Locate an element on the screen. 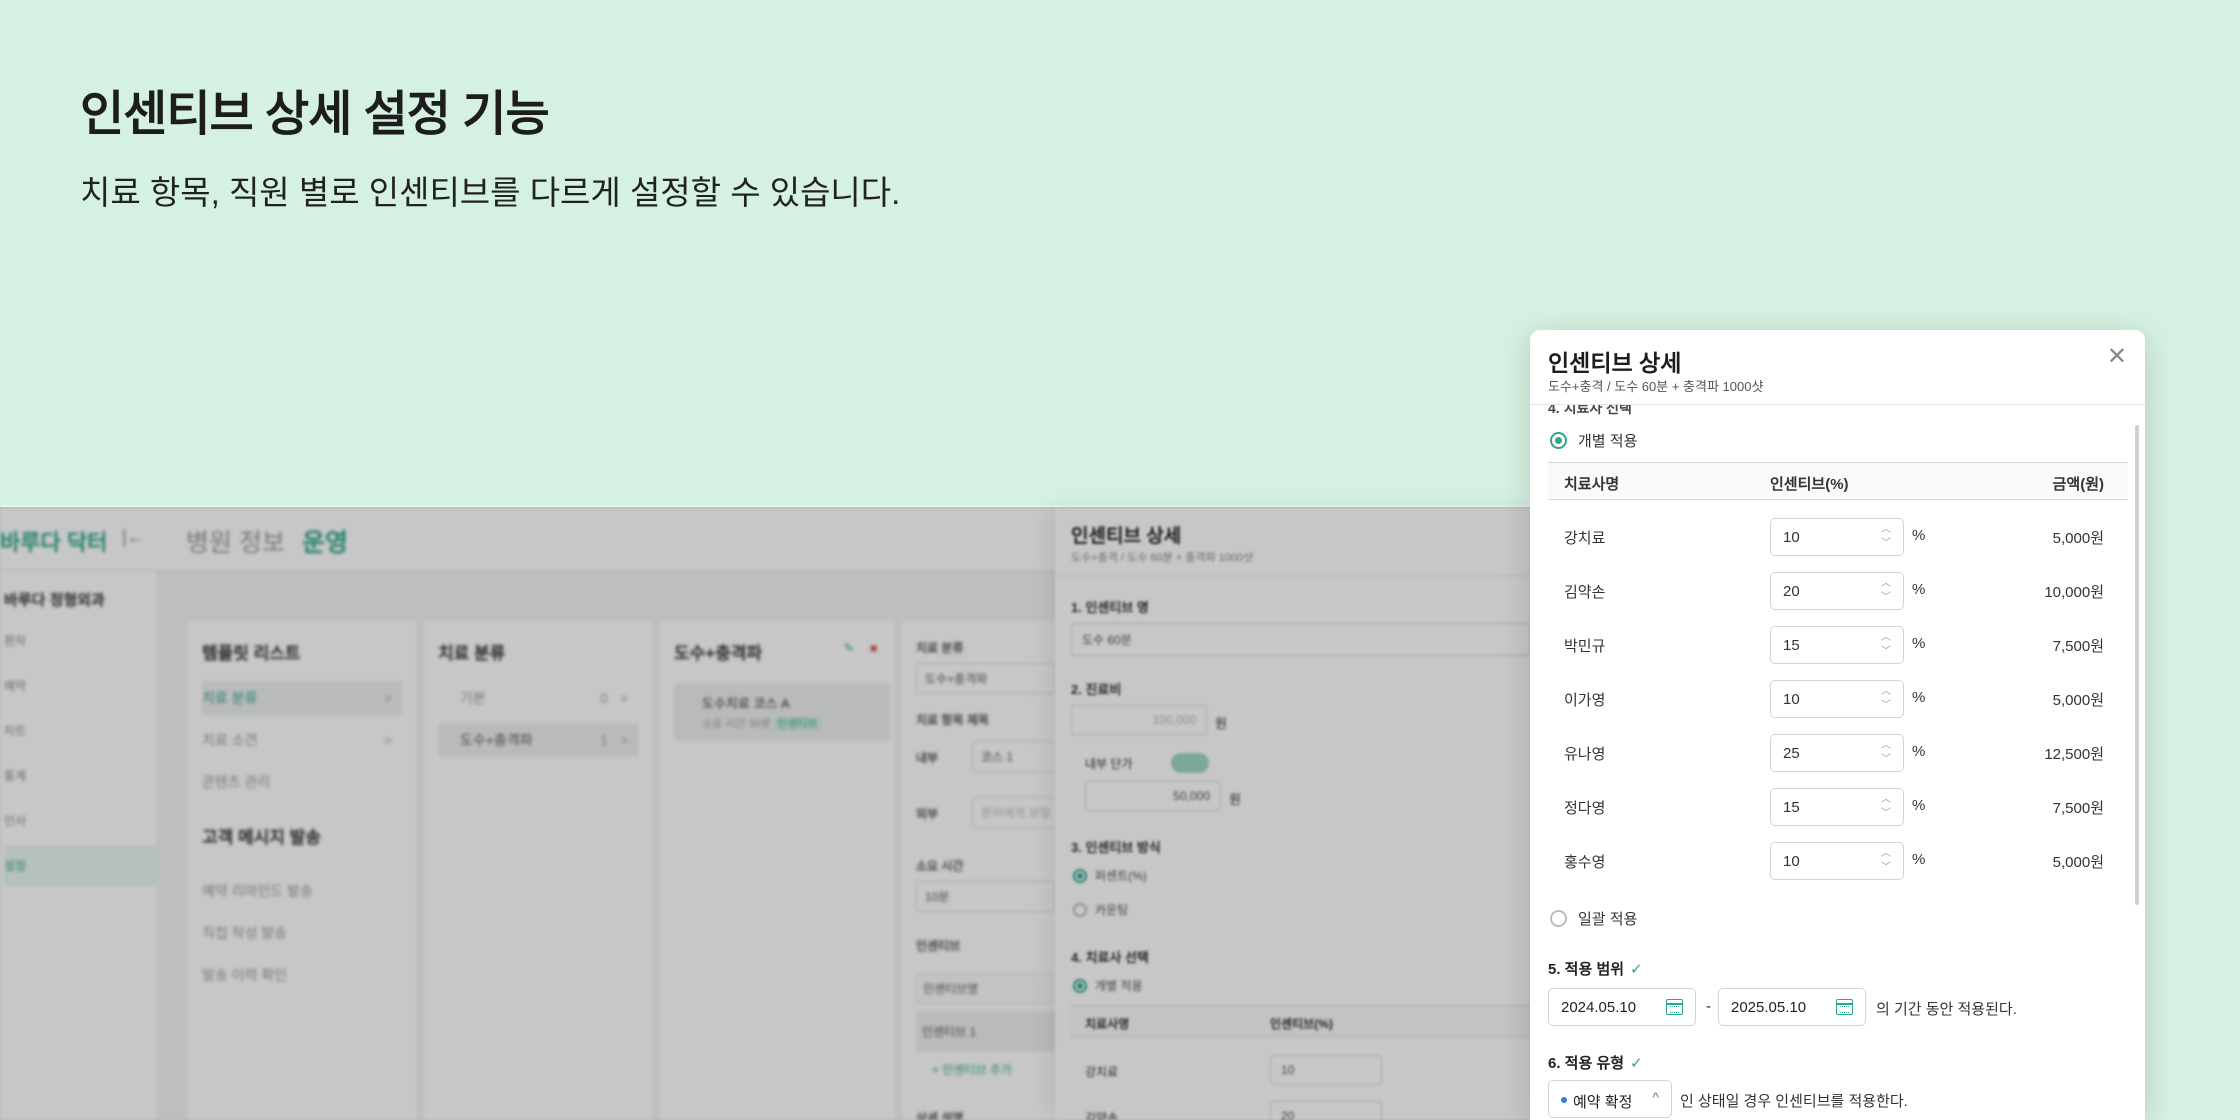  status-select: 예약 확정 ^ is located at coordinates (1610, 1099).